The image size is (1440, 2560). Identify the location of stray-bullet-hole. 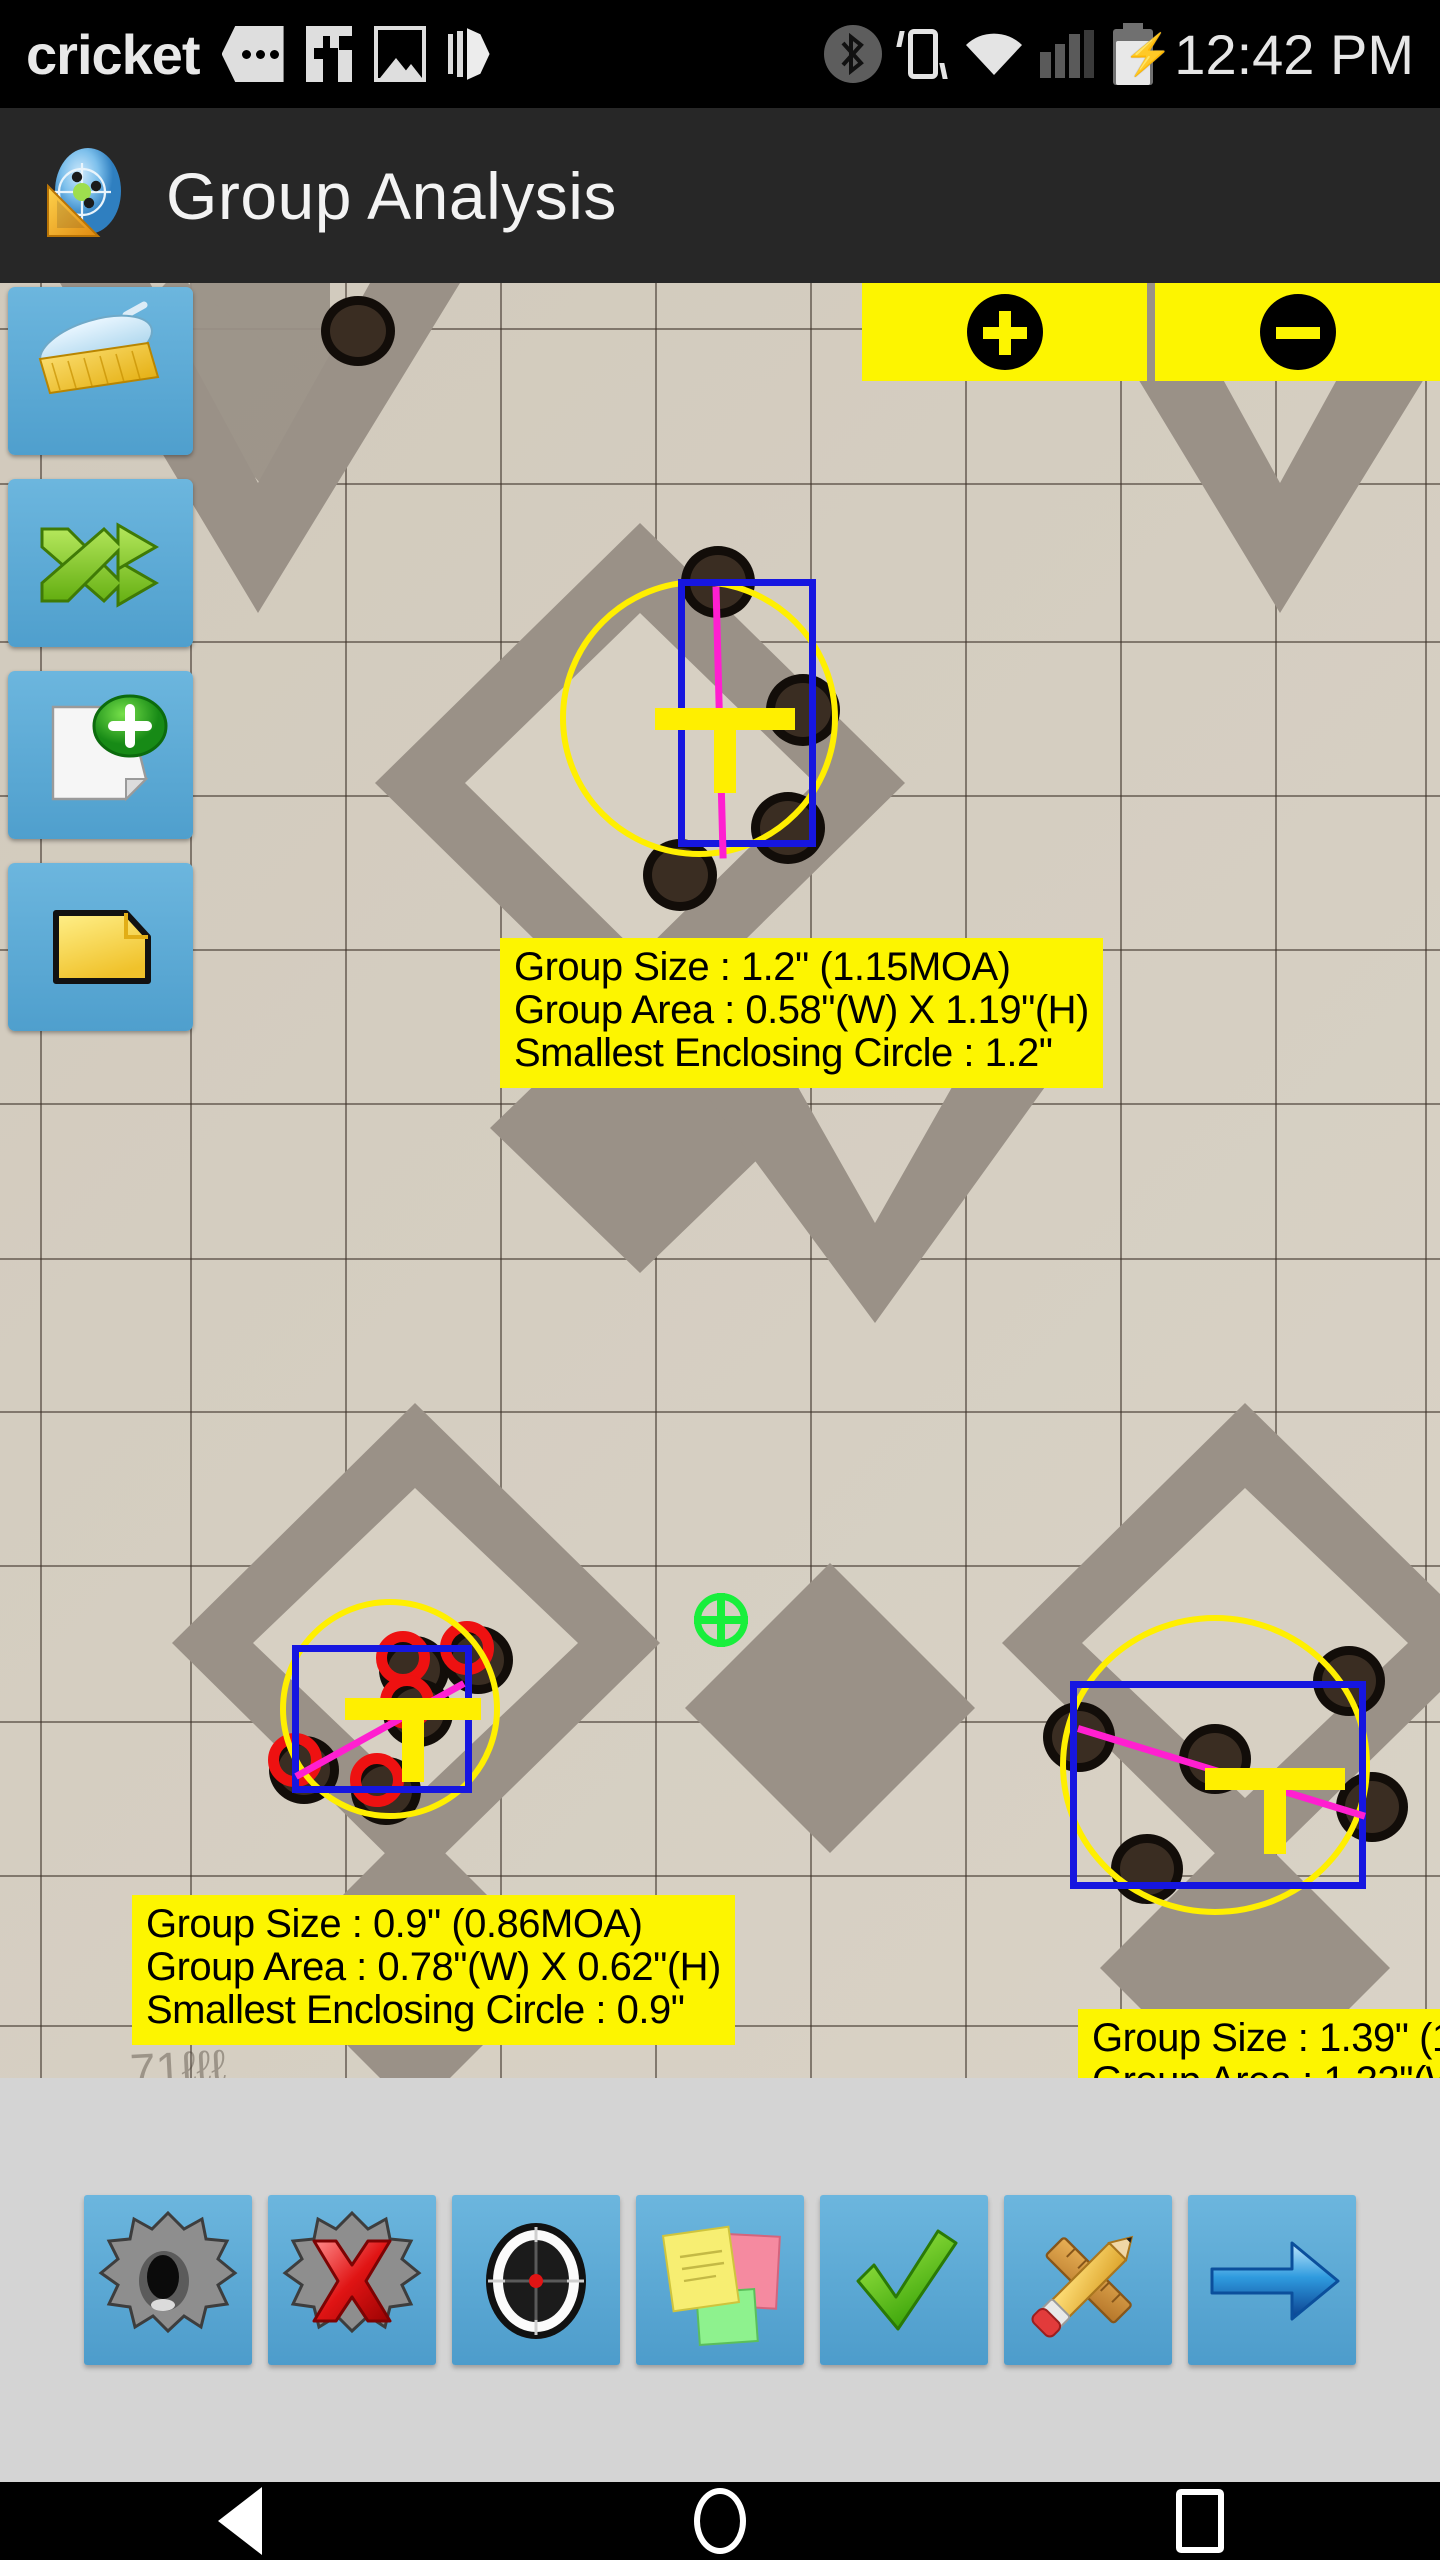
(358, 331).